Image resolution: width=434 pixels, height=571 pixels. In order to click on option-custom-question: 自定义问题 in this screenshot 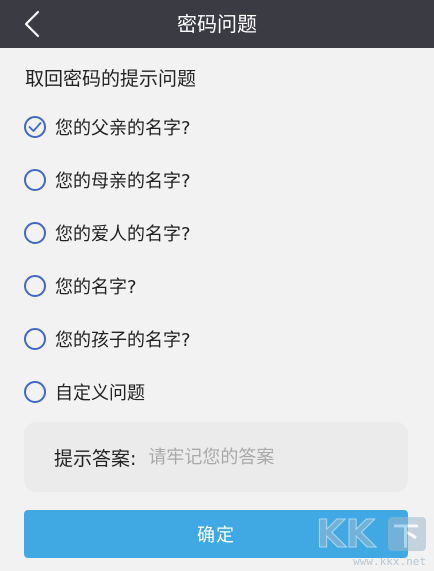, I will do `click(219, 391)`.